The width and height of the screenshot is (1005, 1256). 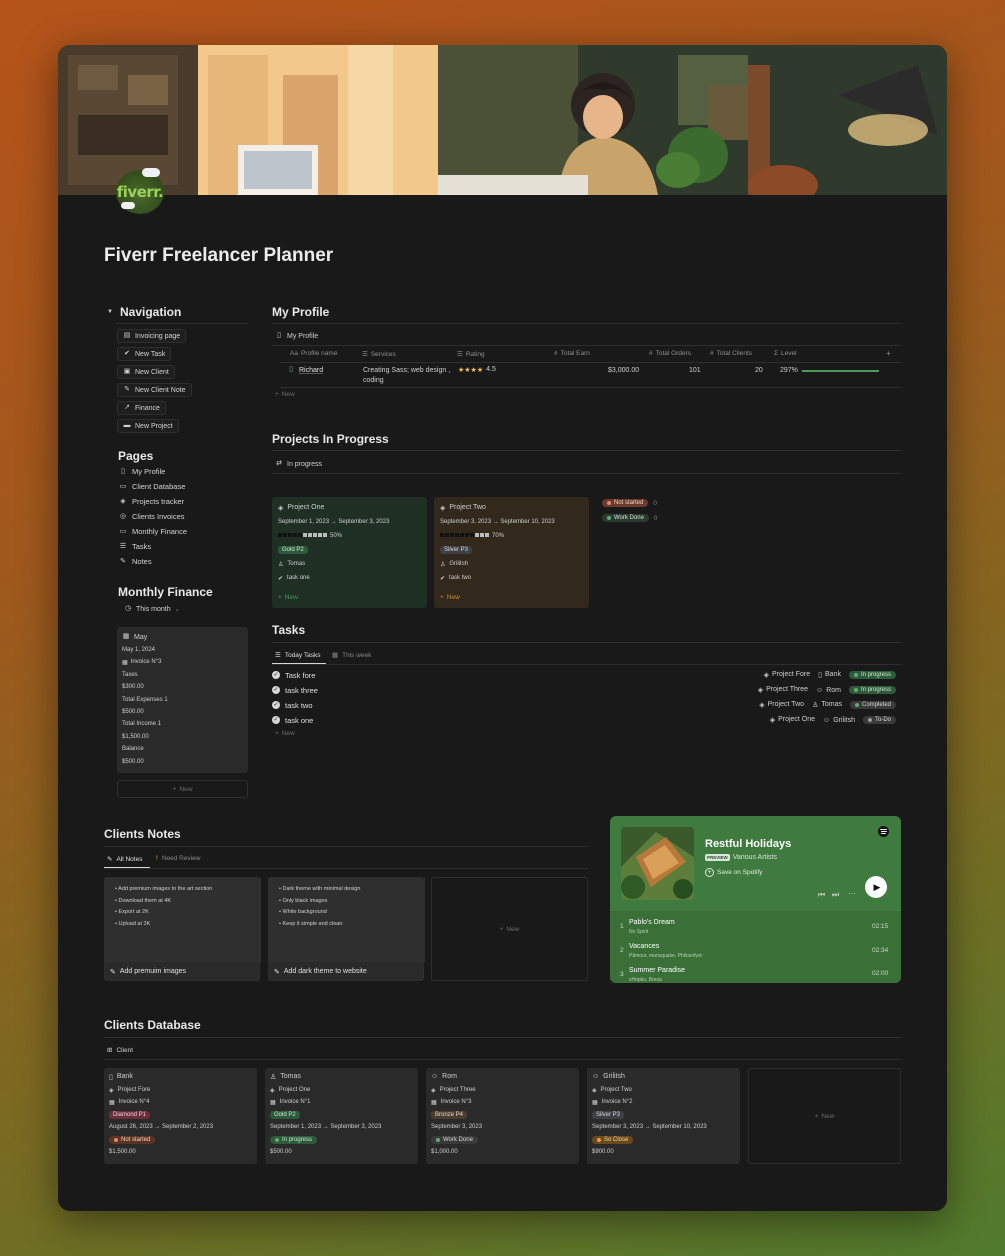 I want to click on progress-value: 50%, so click(x=336, y=536).